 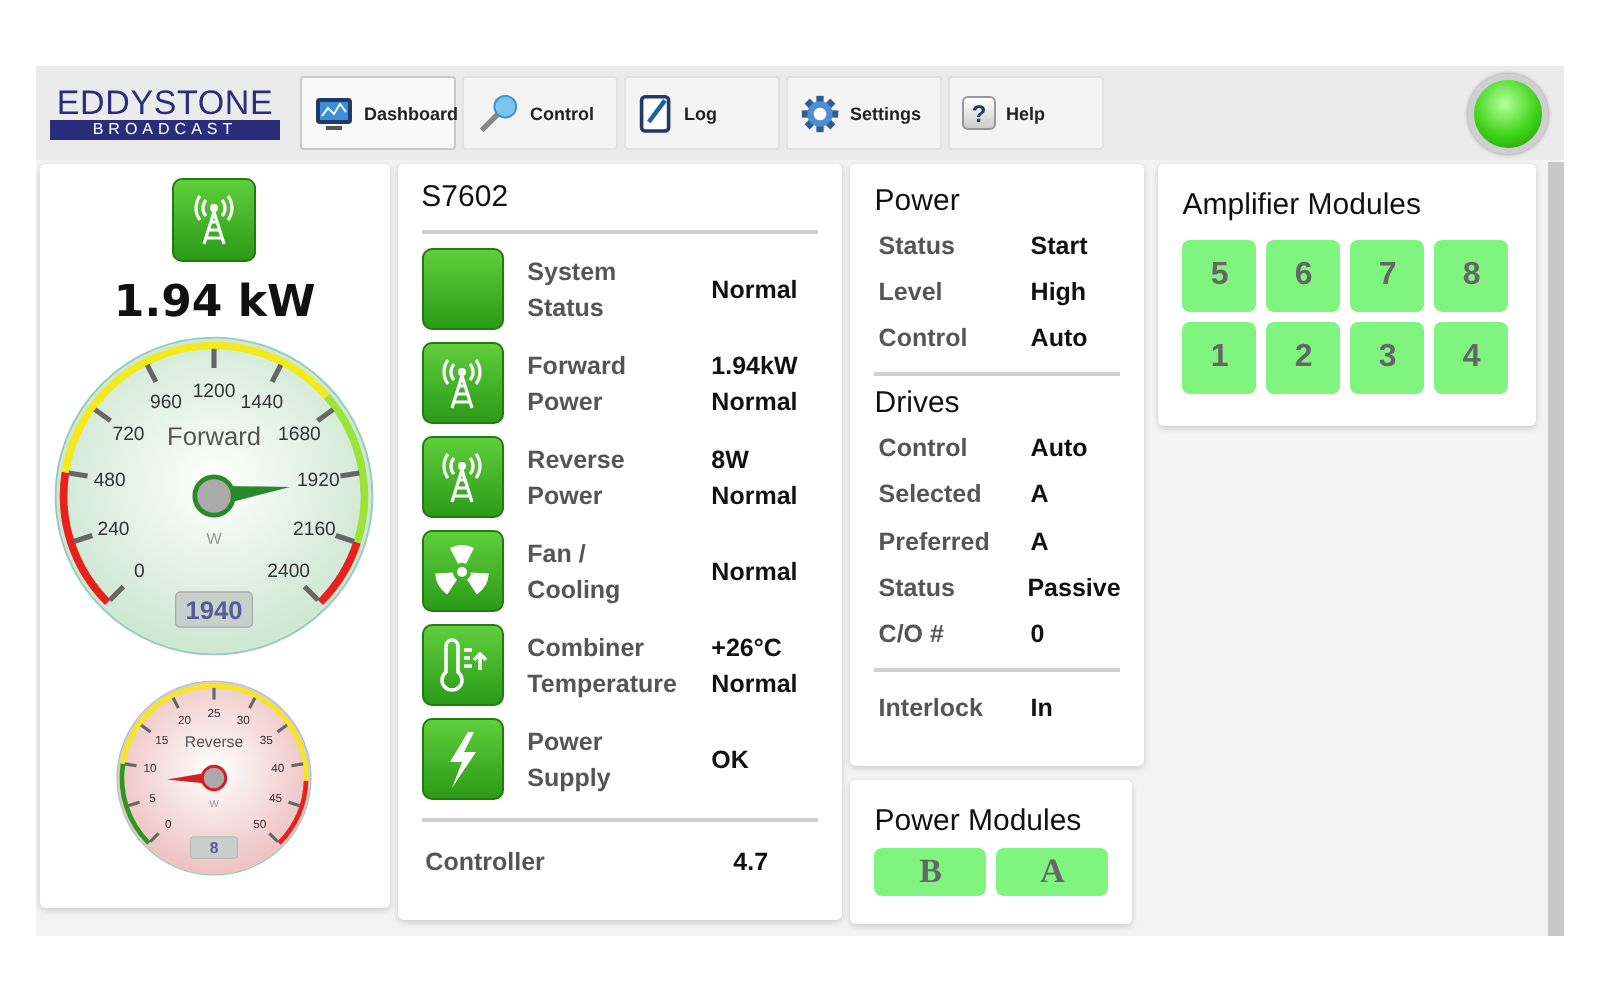 What do you see at coordinates (166, 403) in the screenshot?
I see `tick-label: 960` at bounding box center [166, 403].